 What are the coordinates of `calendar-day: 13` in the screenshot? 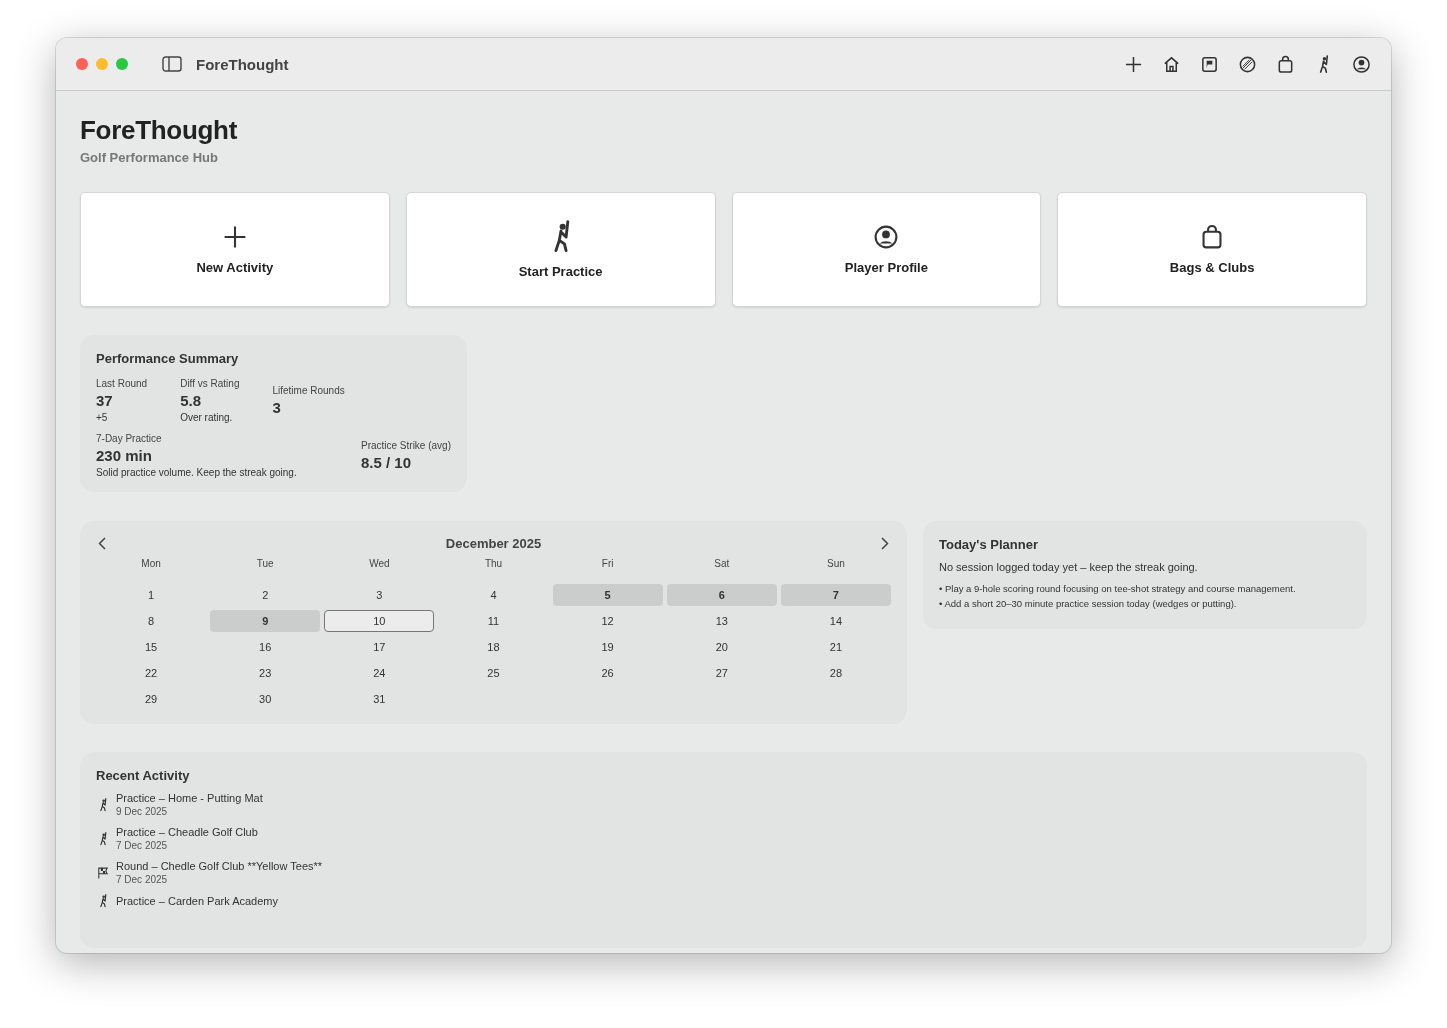 It's located at (721, 621).